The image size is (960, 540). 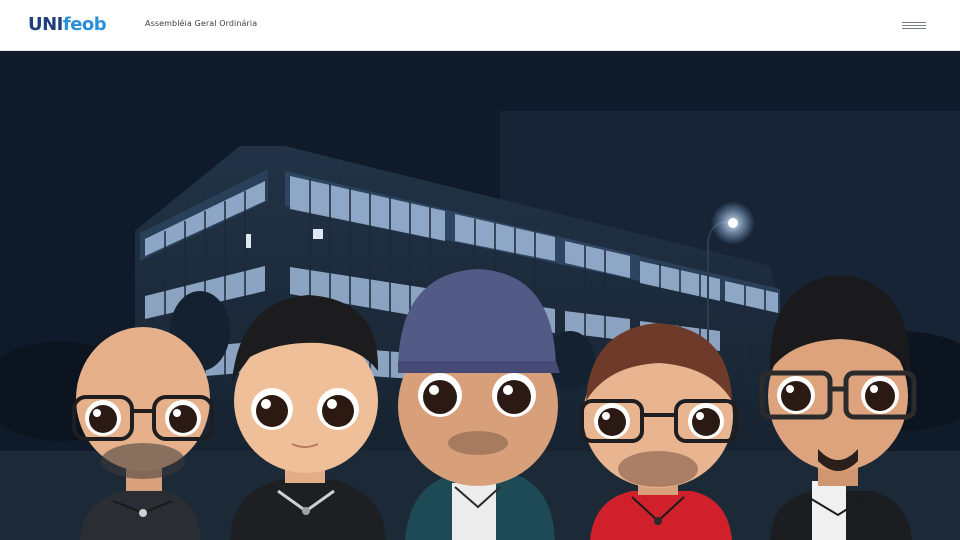 I want to click on page-subtitle: Assembléia Geral Ordinária, so click(x=201, y=23).